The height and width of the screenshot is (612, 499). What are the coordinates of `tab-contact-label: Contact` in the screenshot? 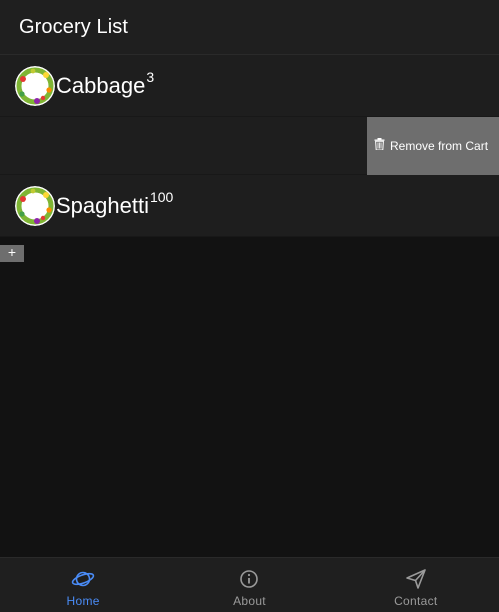 It's located at (416, 601).